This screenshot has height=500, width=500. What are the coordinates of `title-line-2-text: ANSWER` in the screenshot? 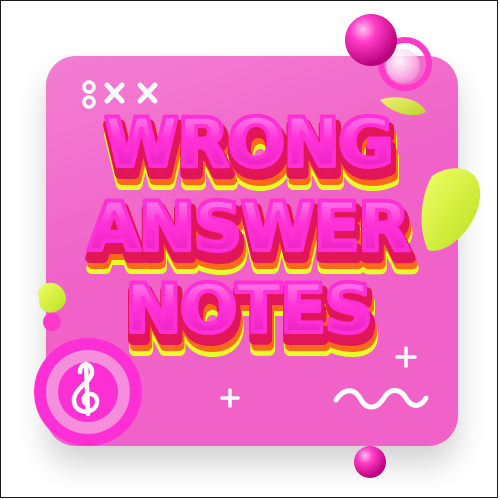 It's located at (248, 227).